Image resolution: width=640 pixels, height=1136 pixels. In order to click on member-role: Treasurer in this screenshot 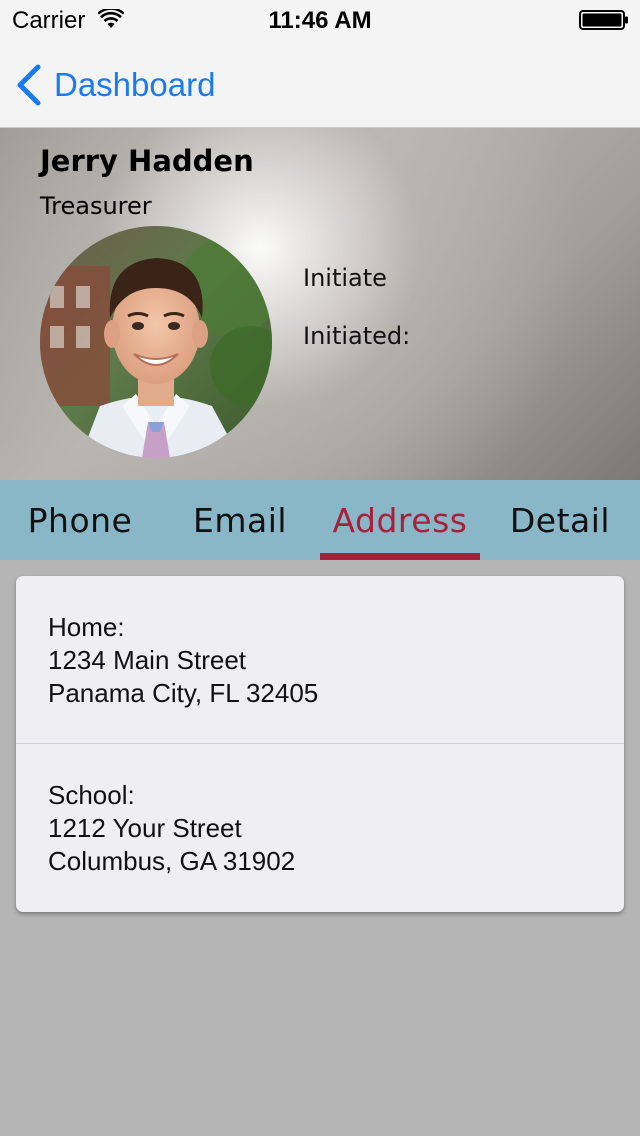, I will do `click(96, 206)`.